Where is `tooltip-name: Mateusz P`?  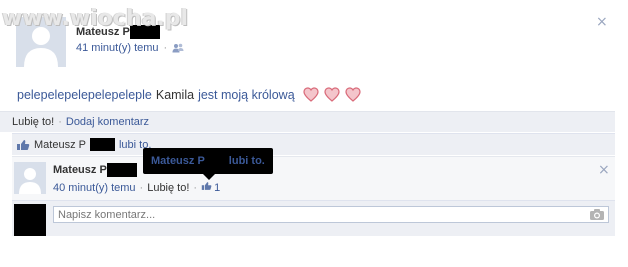 tooltip-name: Mateusz P is located at coordinates (178, 161).